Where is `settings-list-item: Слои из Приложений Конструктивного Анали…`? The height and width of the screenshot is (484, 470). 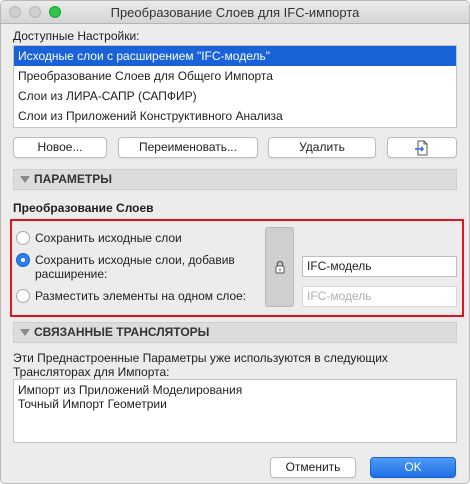
settings-list-item: Слои из Приложений Конструктивного Анали… is located at coordinates (235, 116).